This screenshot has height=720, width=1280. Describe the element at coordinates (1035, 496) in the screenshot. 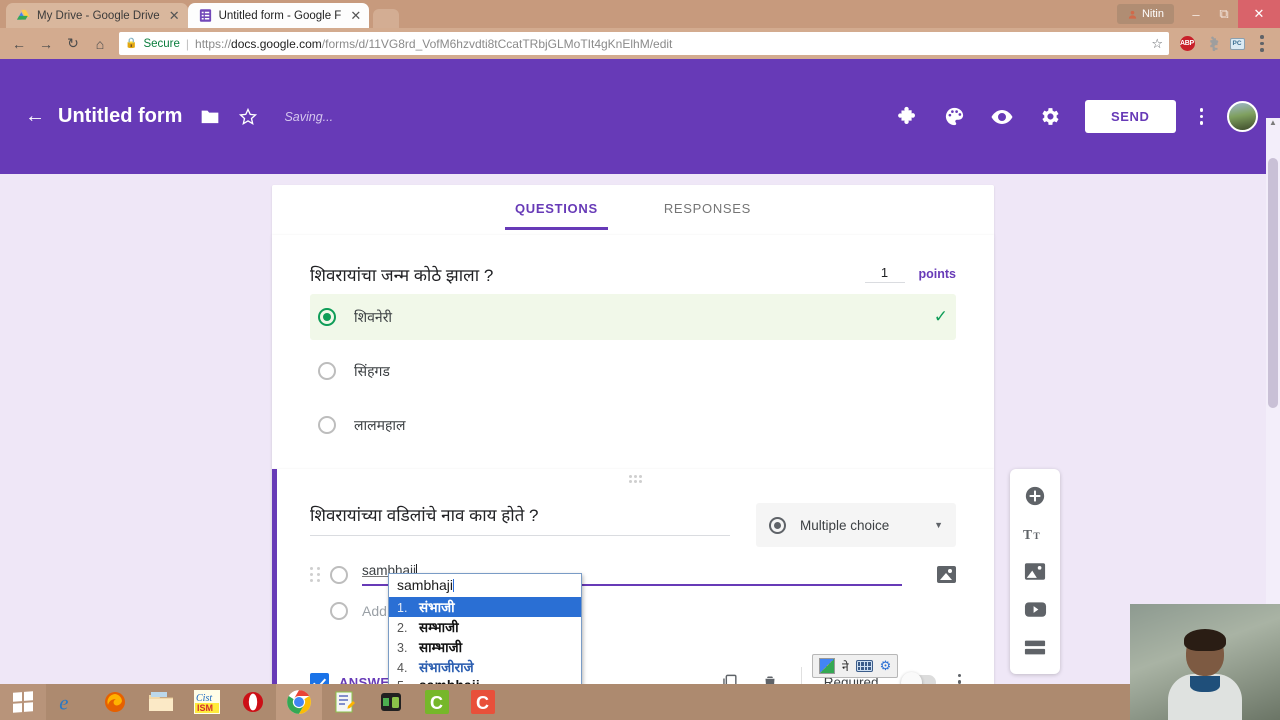

I see `add-question-icon` at that location.